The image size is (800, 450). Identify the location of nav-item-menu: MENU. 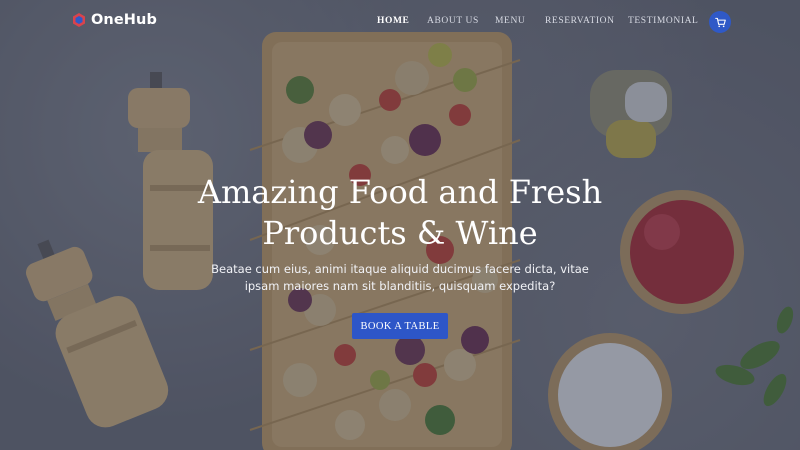
(510, 21).